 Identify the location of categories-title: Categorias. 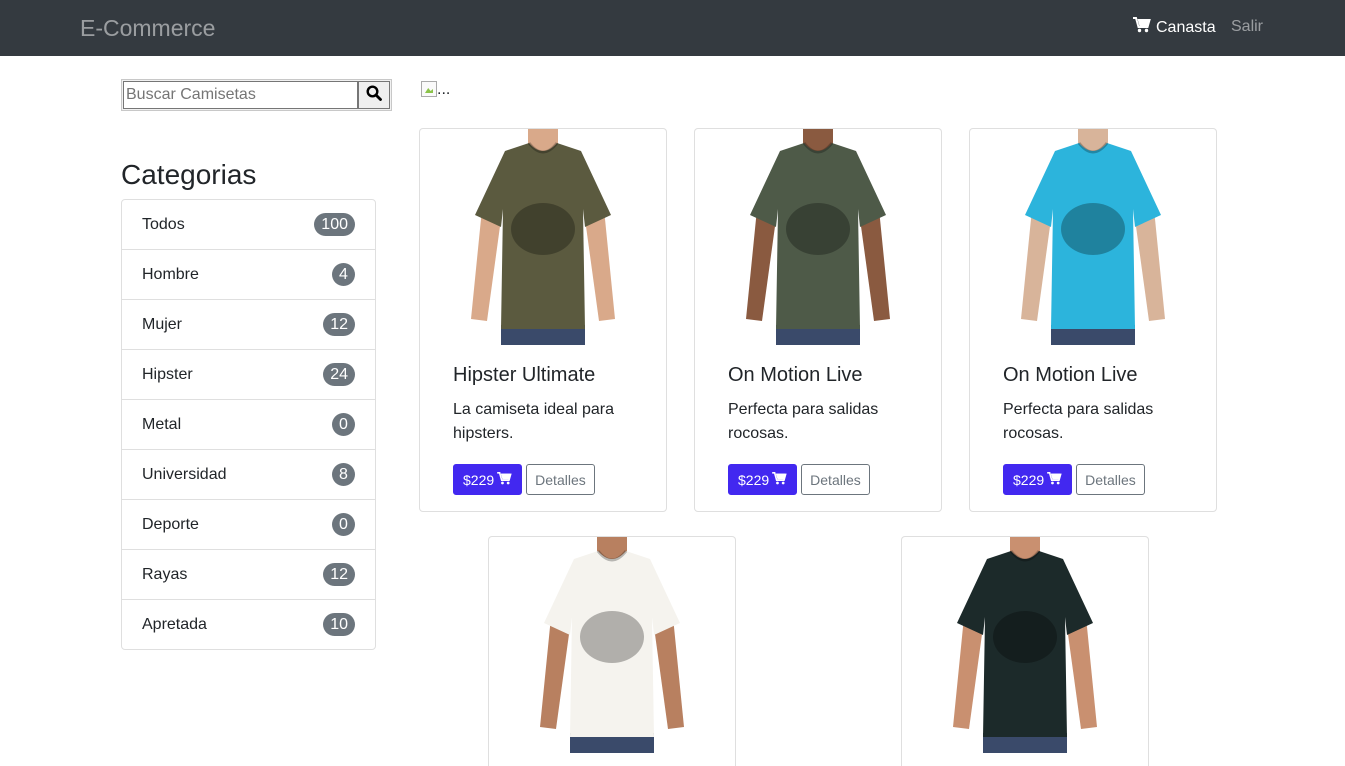
(189, 174).